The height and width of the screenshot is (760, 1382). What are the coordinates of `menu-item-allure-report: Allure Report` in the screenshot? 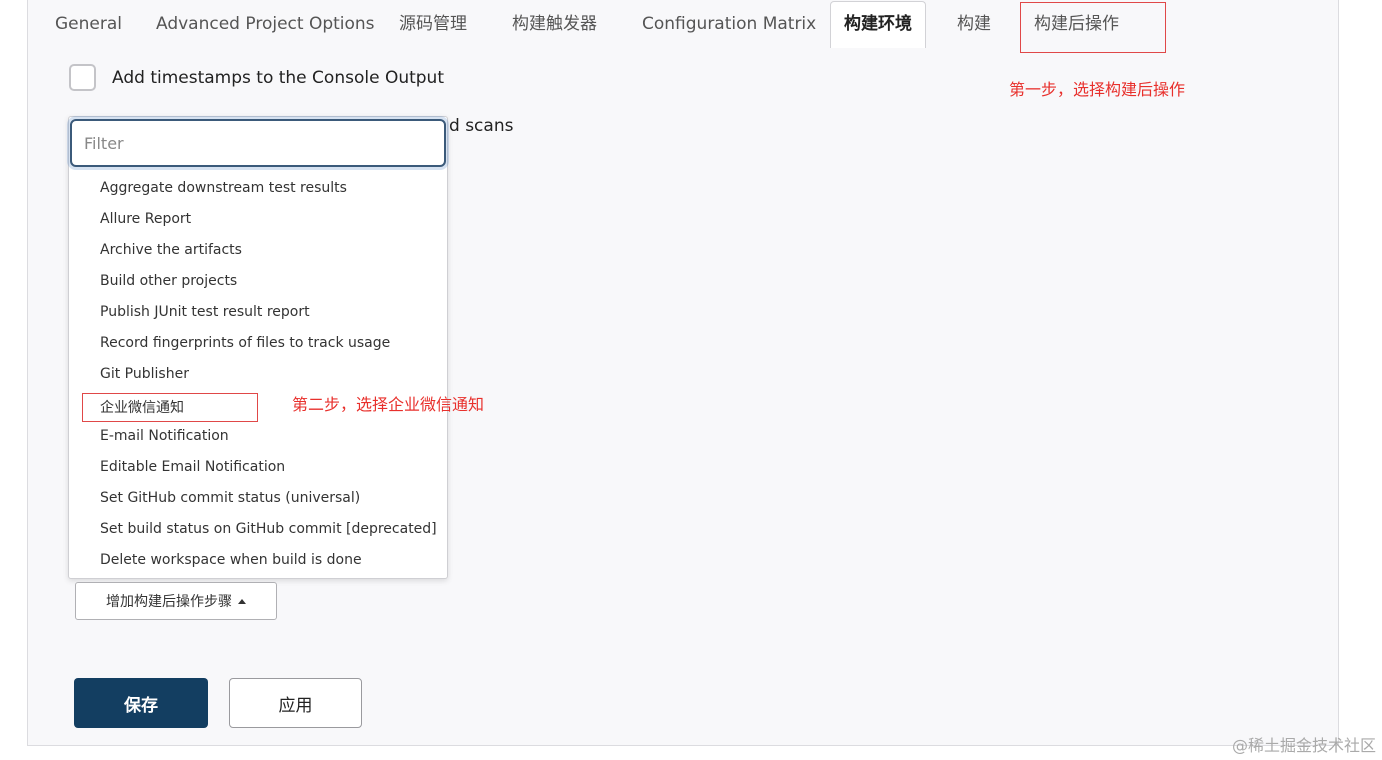 It's located at (145, 219).